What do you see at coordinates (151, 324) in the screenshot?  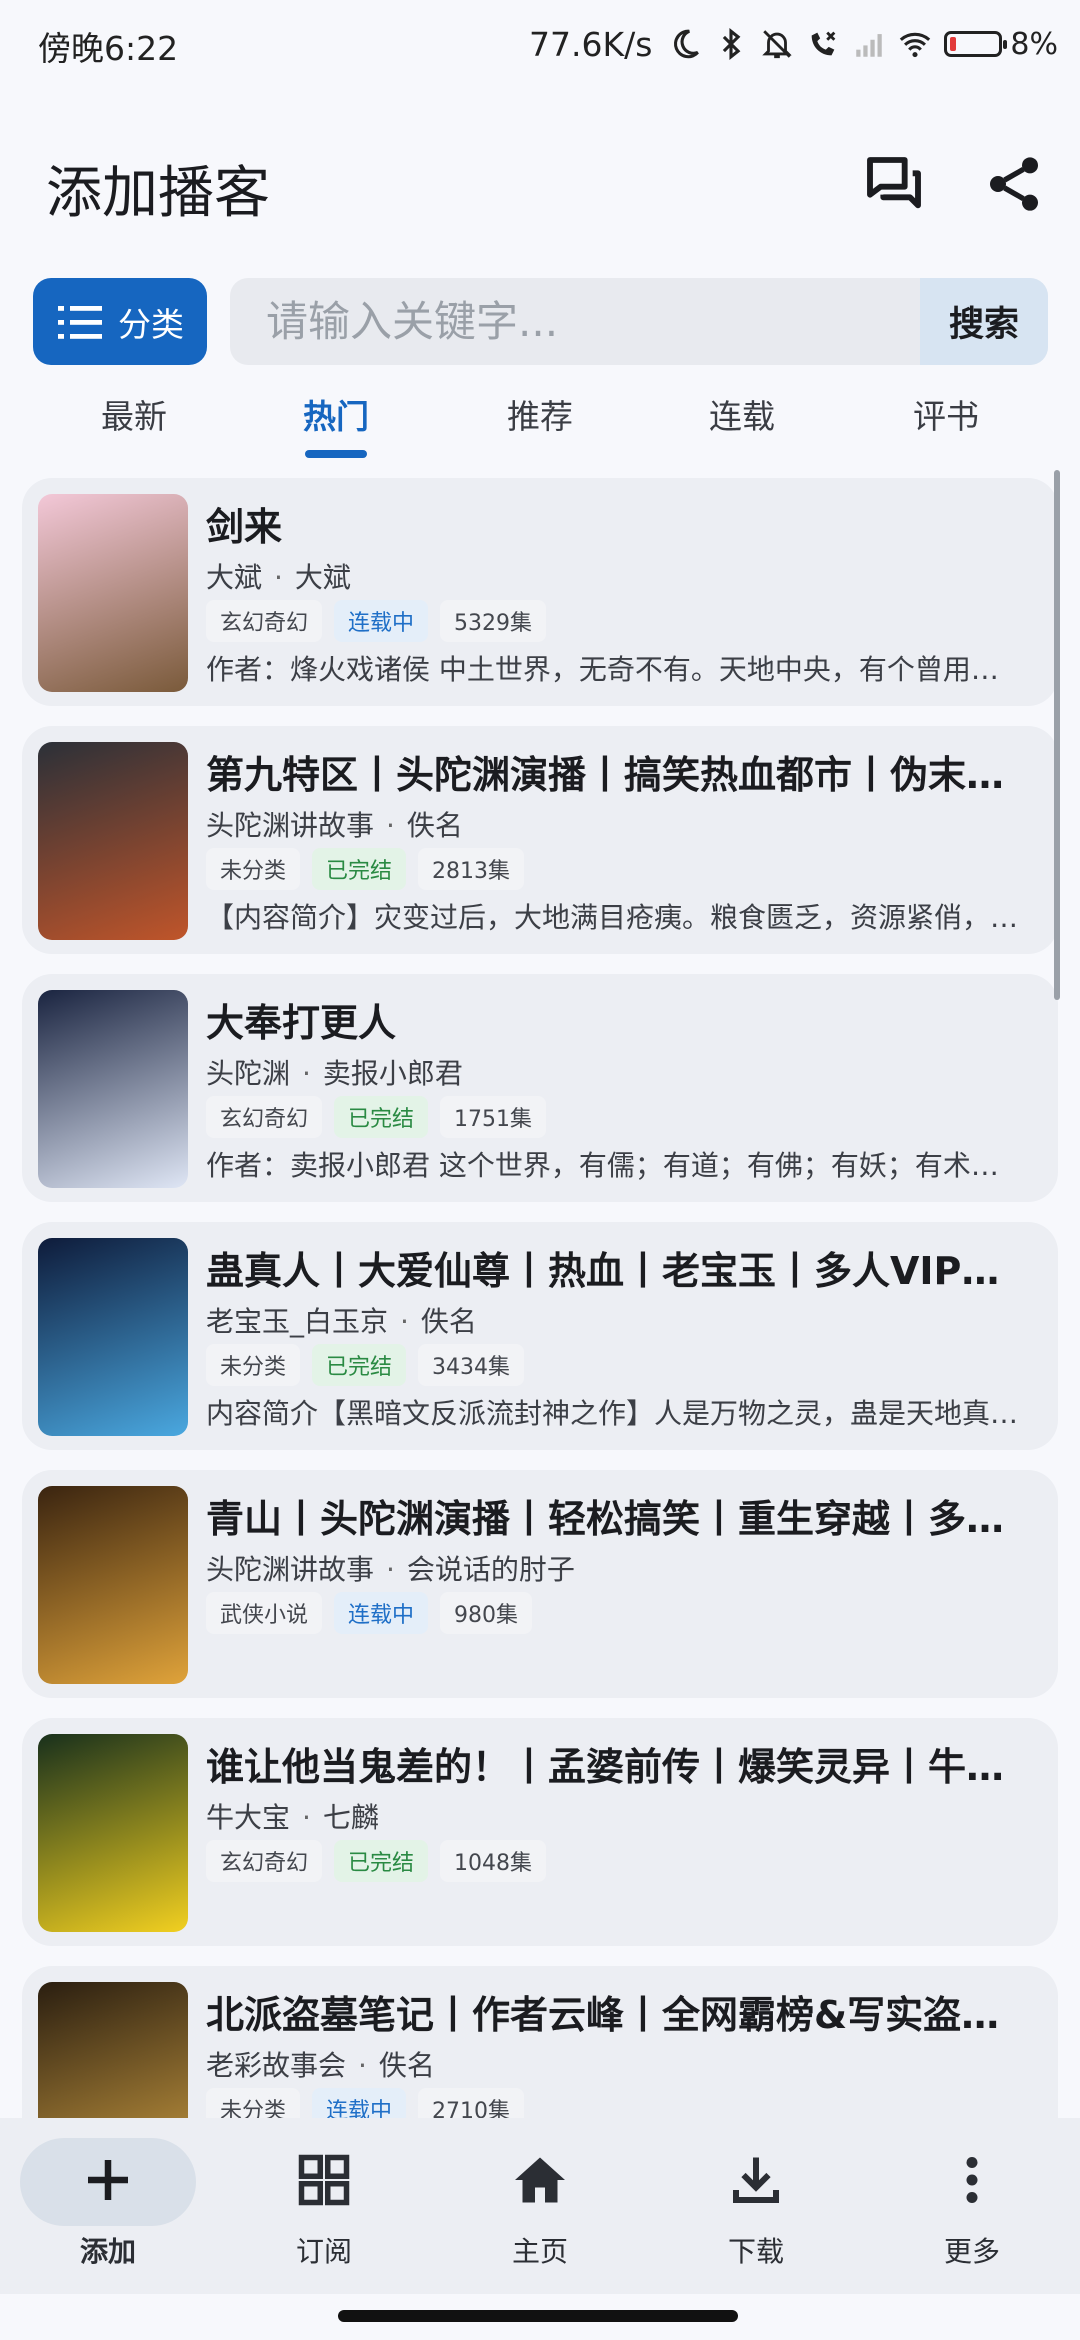 I see `category-label: 分类` at bounding box center [151, 324].